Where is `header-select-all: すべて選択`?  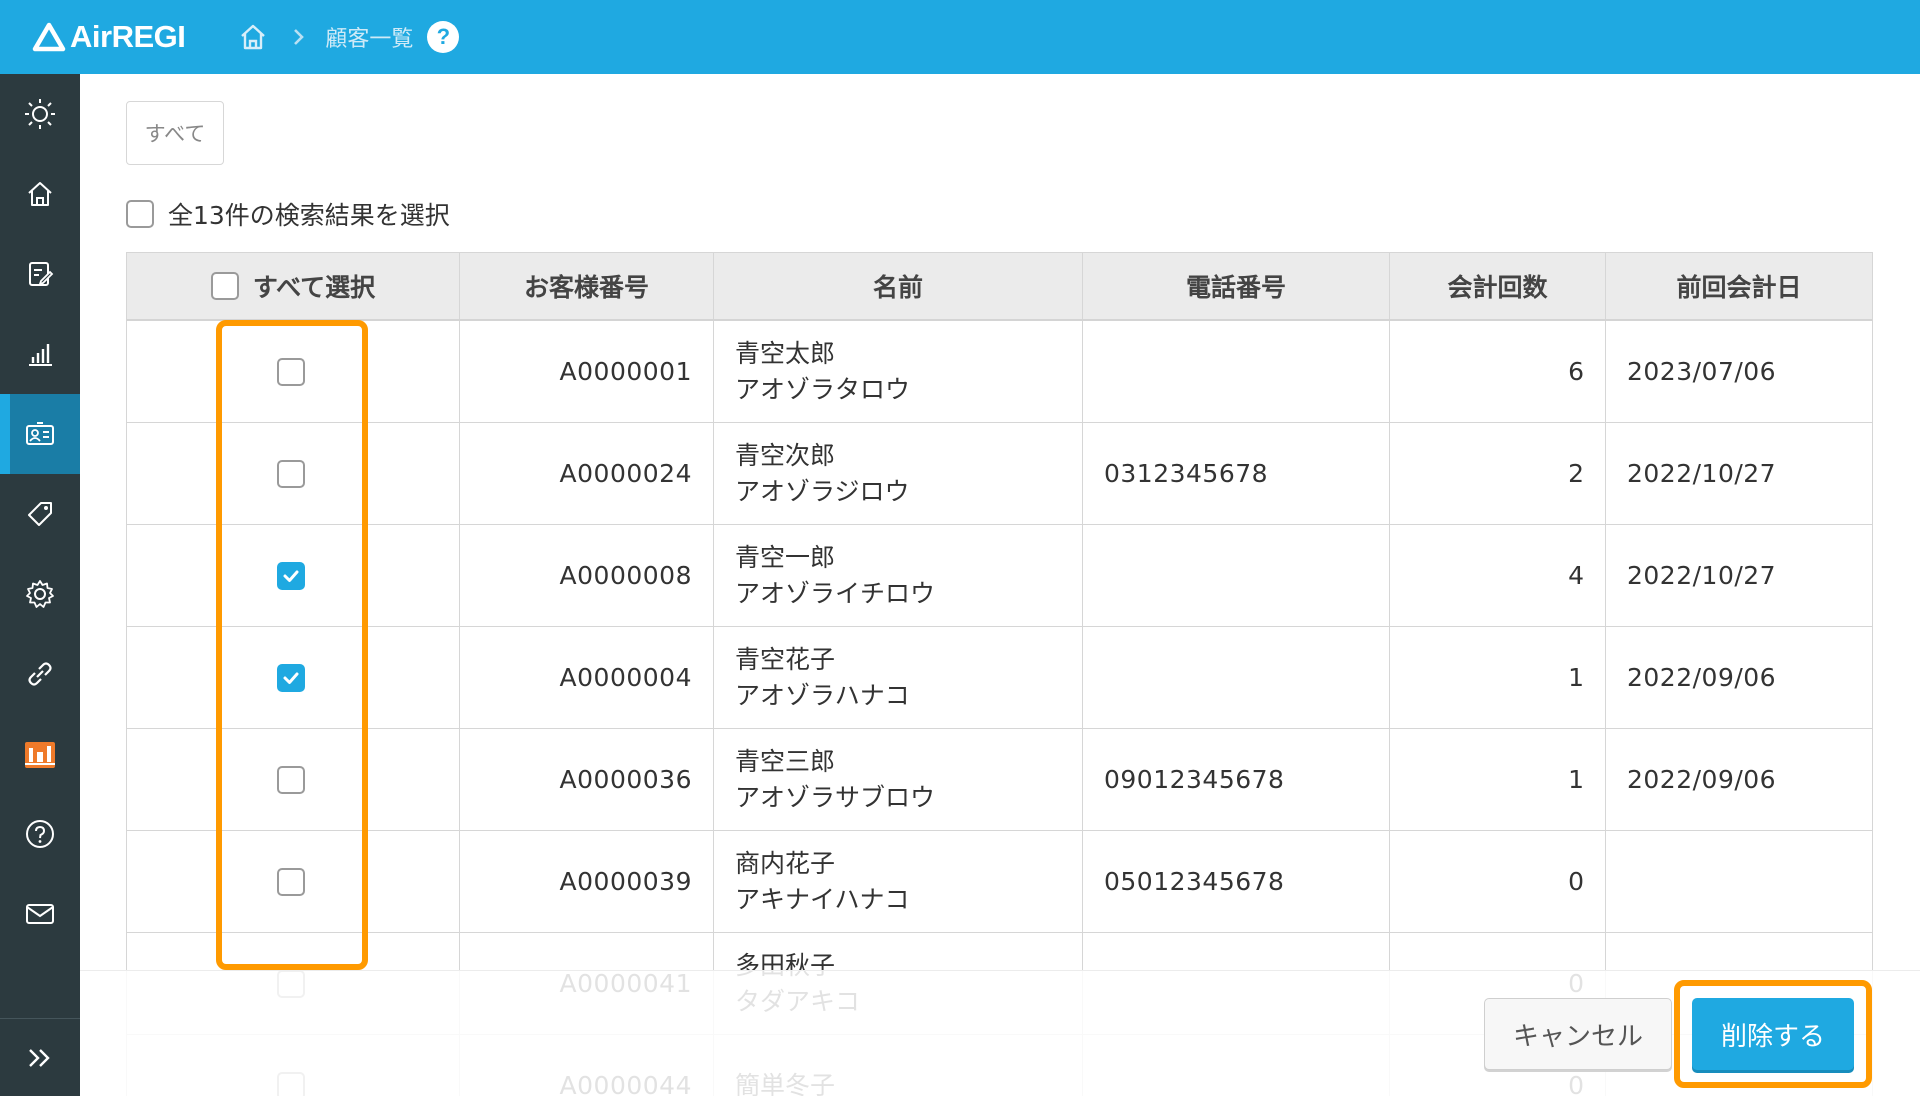 header-select-all: すべて選択 is located at coordinates (293, 286).